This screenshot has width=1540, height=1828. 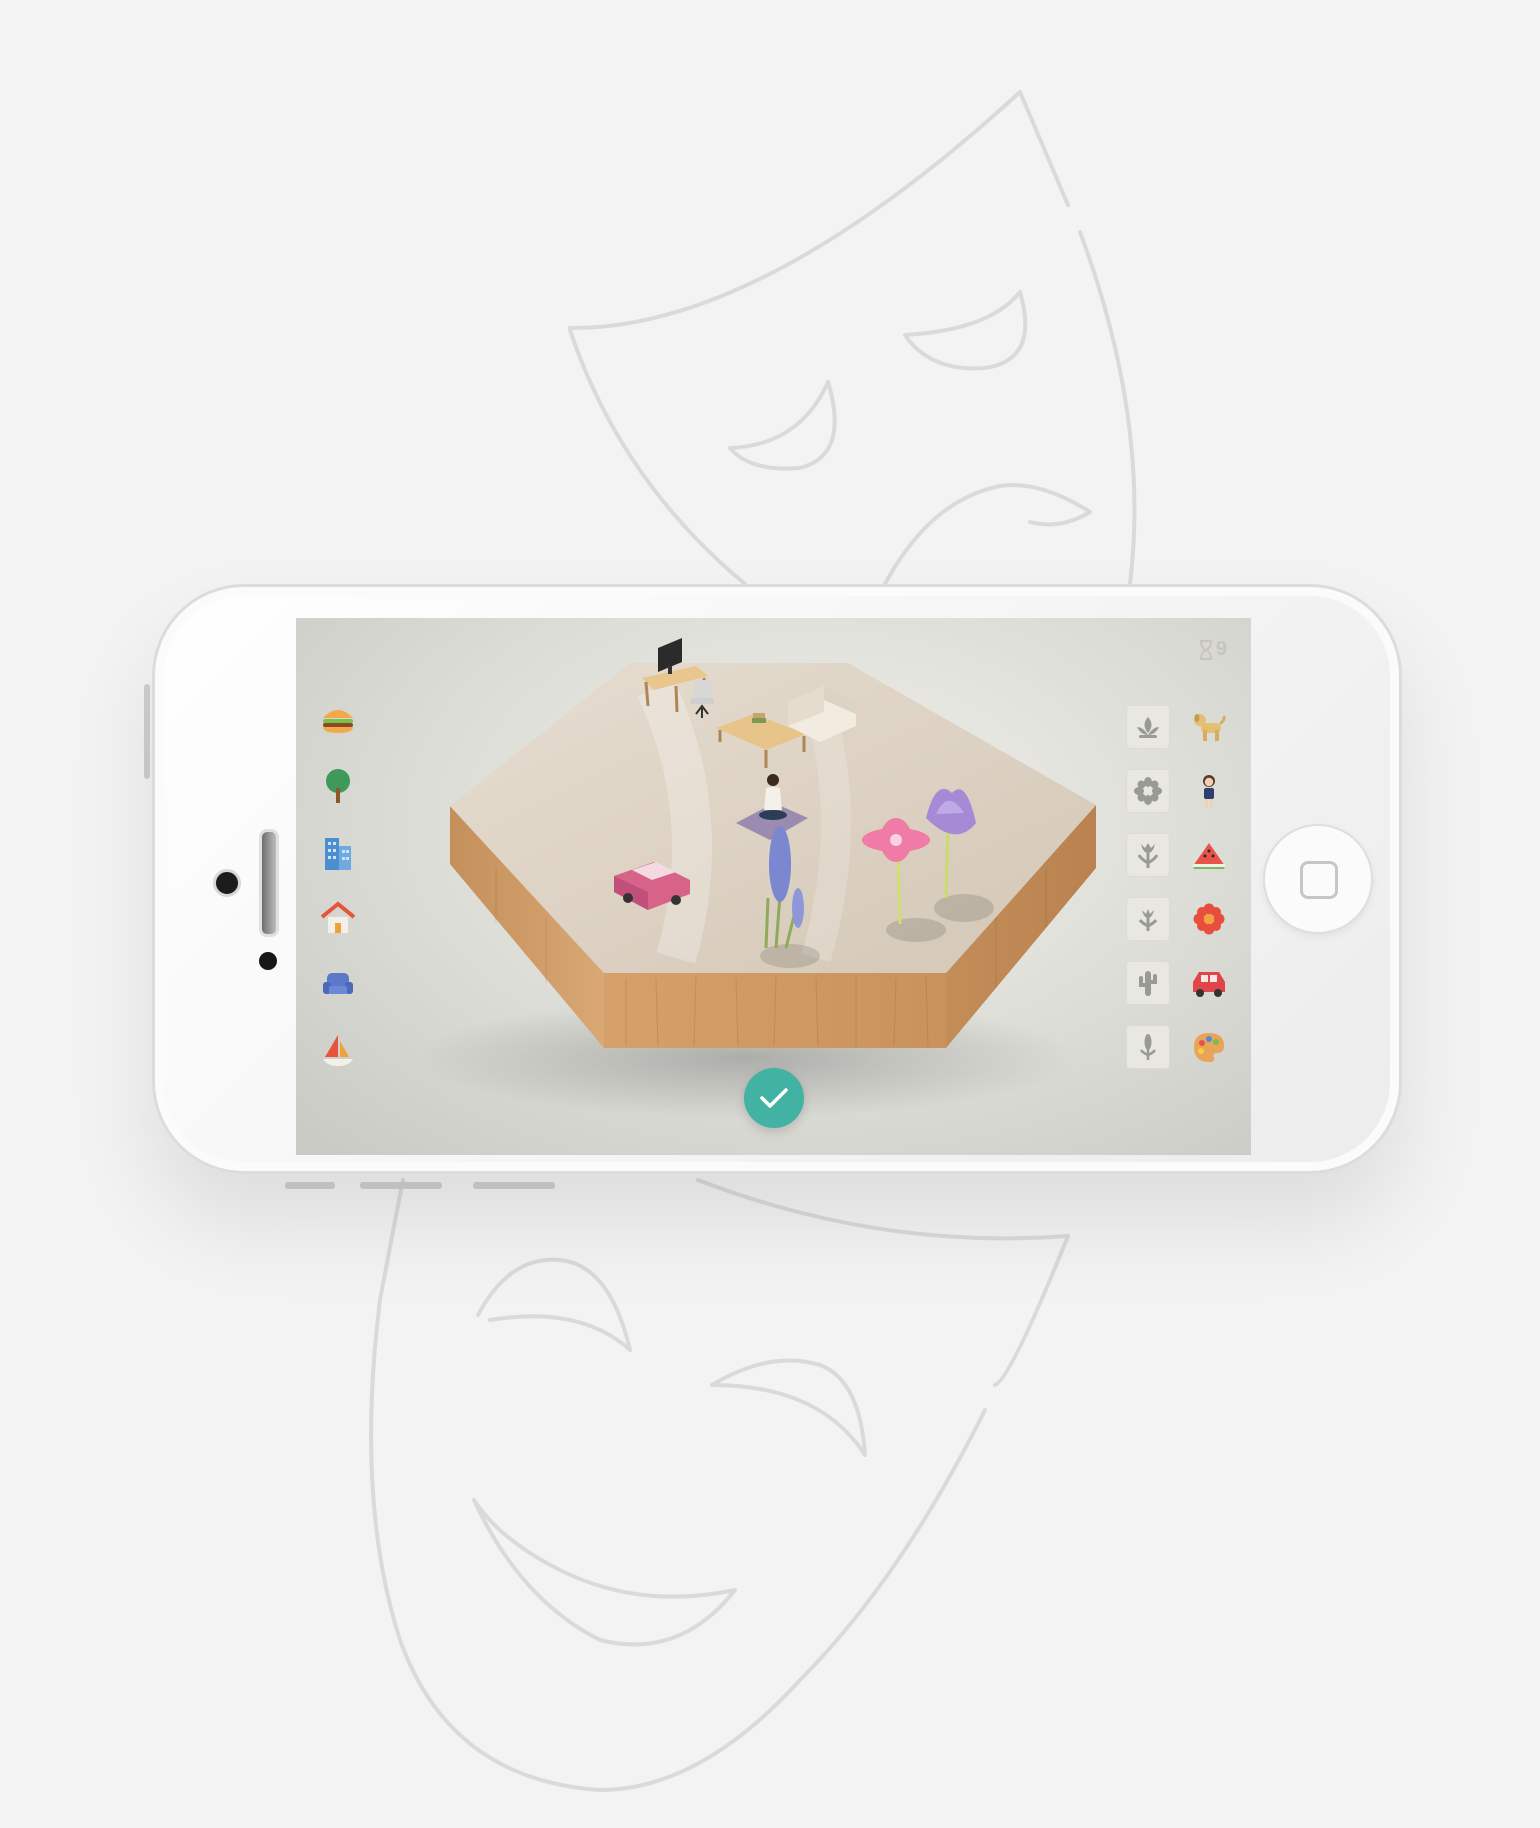 I want to click on house-icon, so click(x=338, y=917).